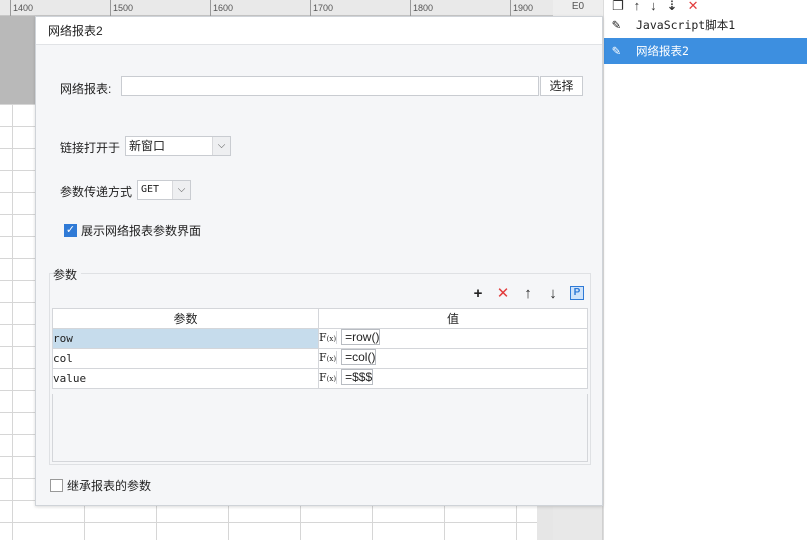 Image resolution: width=807 pixels, height=540 pixels. I want to click on params-group-label: 参数, so click(67, 274).